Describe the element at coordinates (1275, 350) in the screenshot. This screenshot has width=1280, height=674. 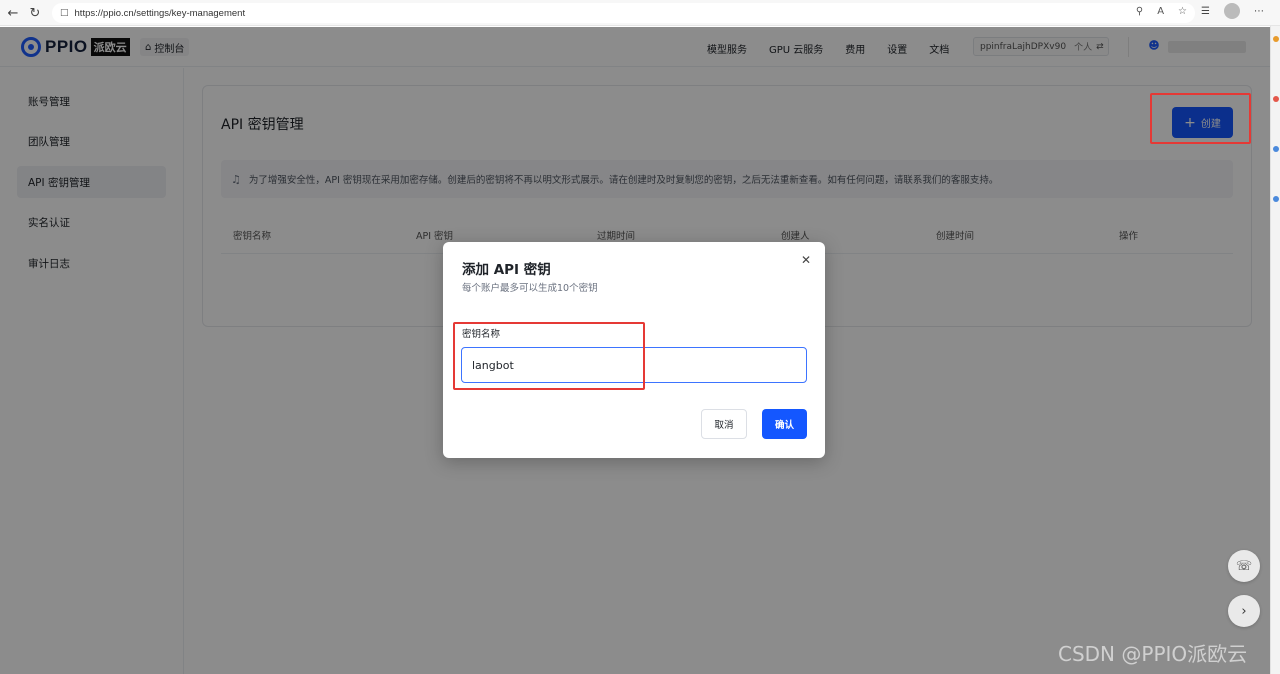
I see `browser-side-panel` at that location.